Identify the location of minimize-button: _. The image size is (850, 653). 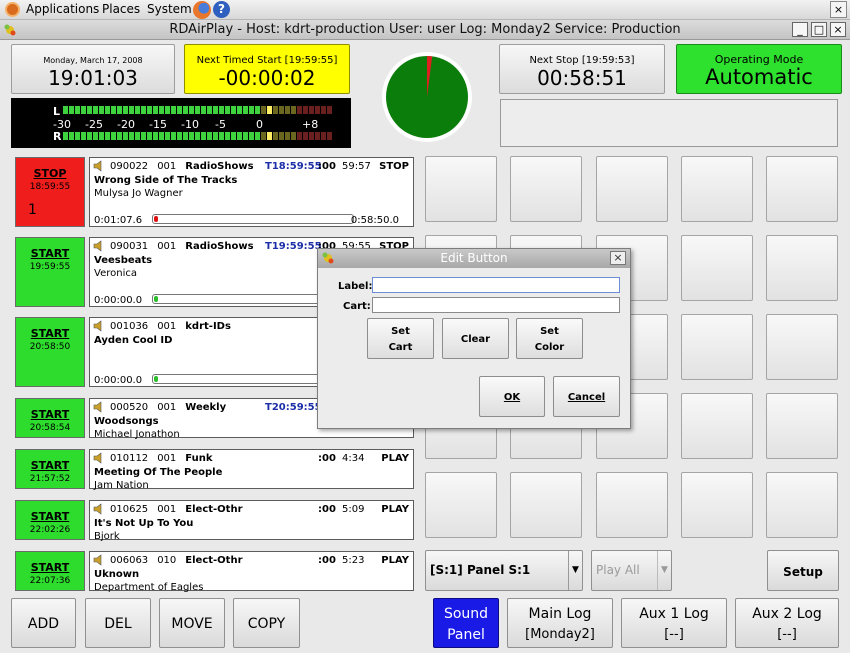
(800, 29).